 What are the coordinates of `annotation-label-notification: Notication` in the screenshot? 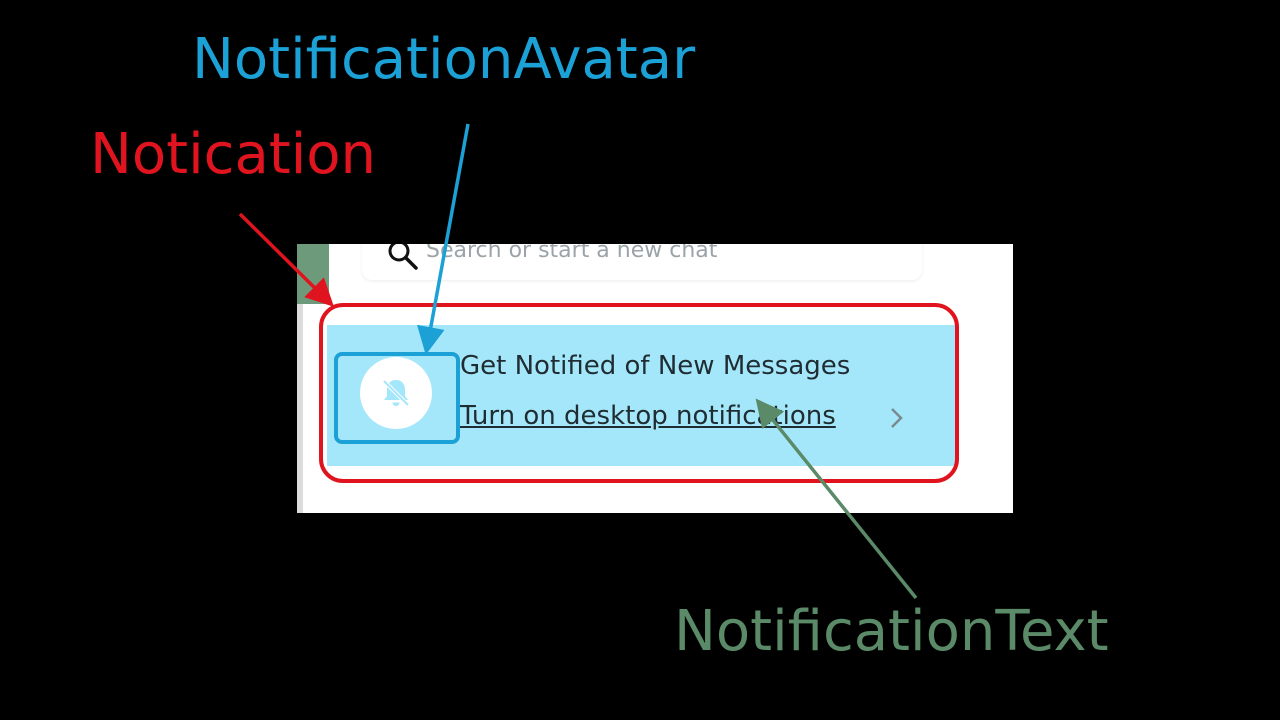 It's located at (233, 154).